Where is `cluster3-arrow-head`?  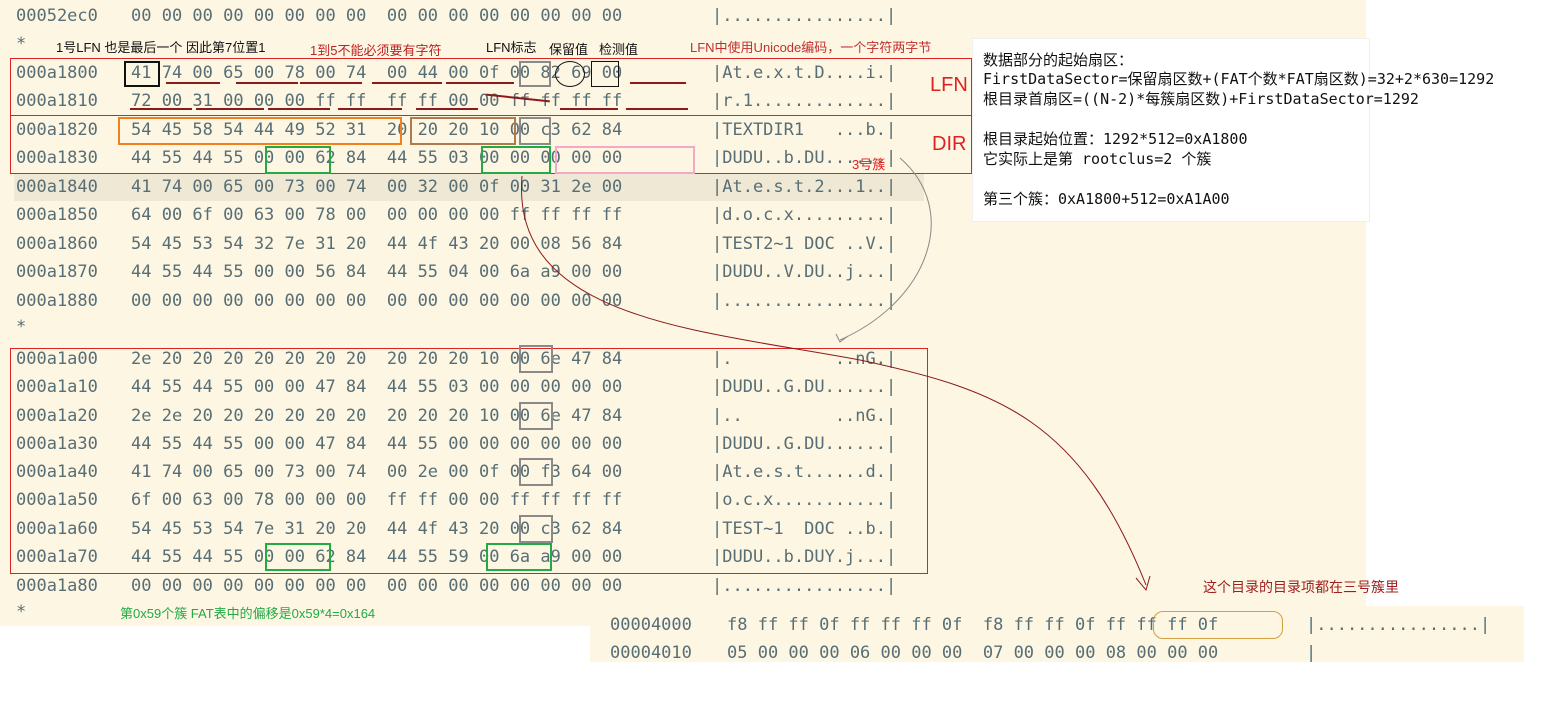 cluster3-arrow-head is located at coordinates (842, 338).